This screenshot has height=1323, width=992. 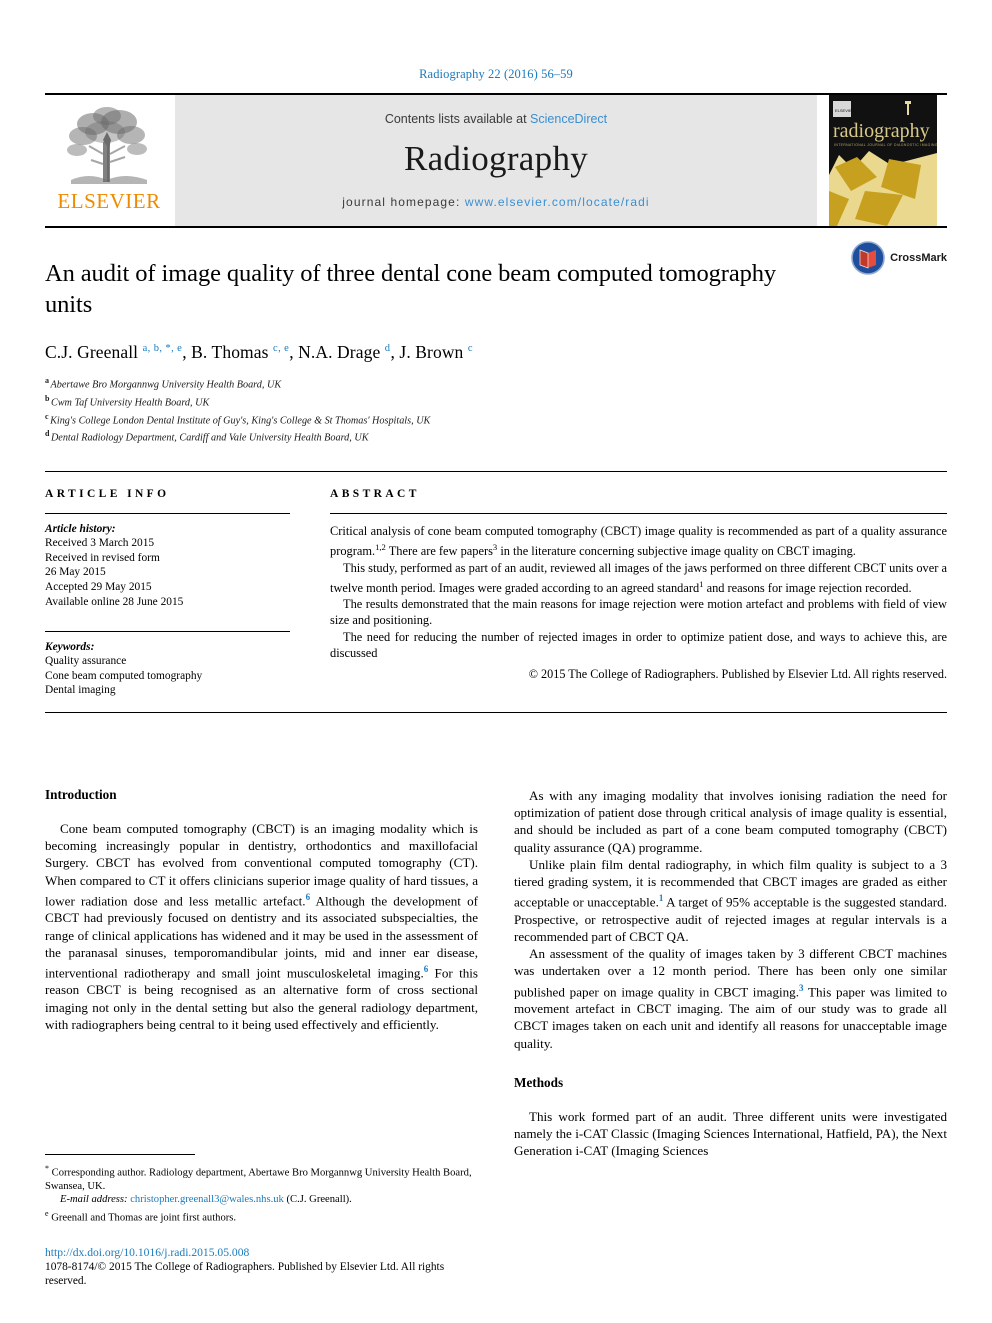 What do you see at coordinates (75, 572) in the screenshot?
I see `article-history-item: 26 May 2015` at bounding box center [75, 572].